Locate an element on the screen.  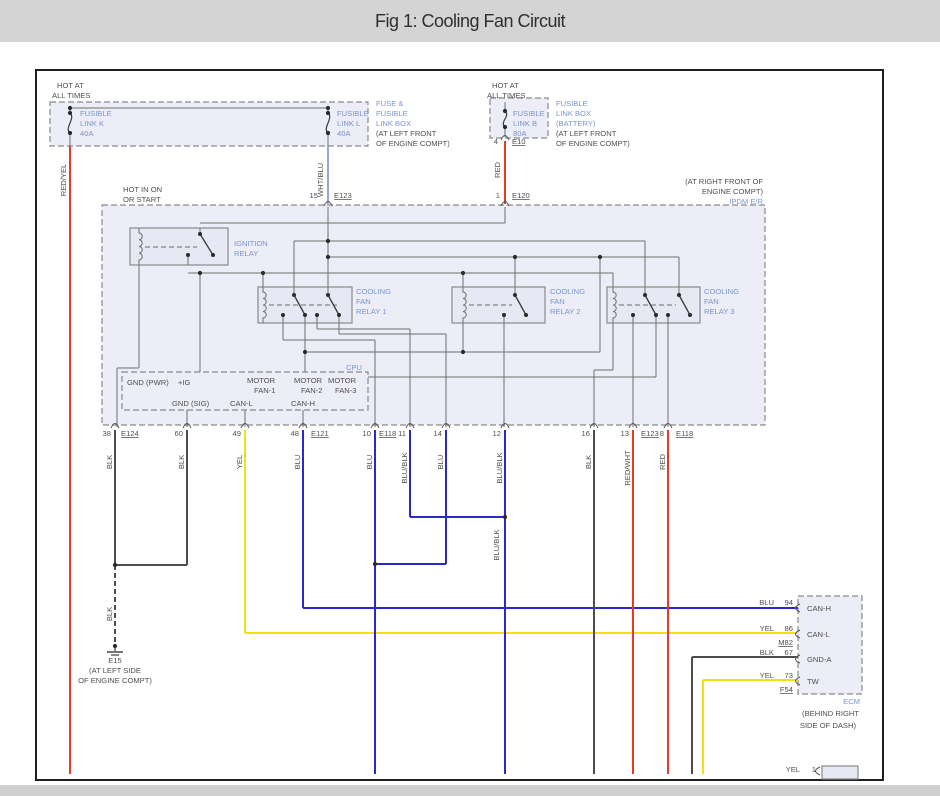
label-battery: (BATTERY) is located at coordinates (576, 123).